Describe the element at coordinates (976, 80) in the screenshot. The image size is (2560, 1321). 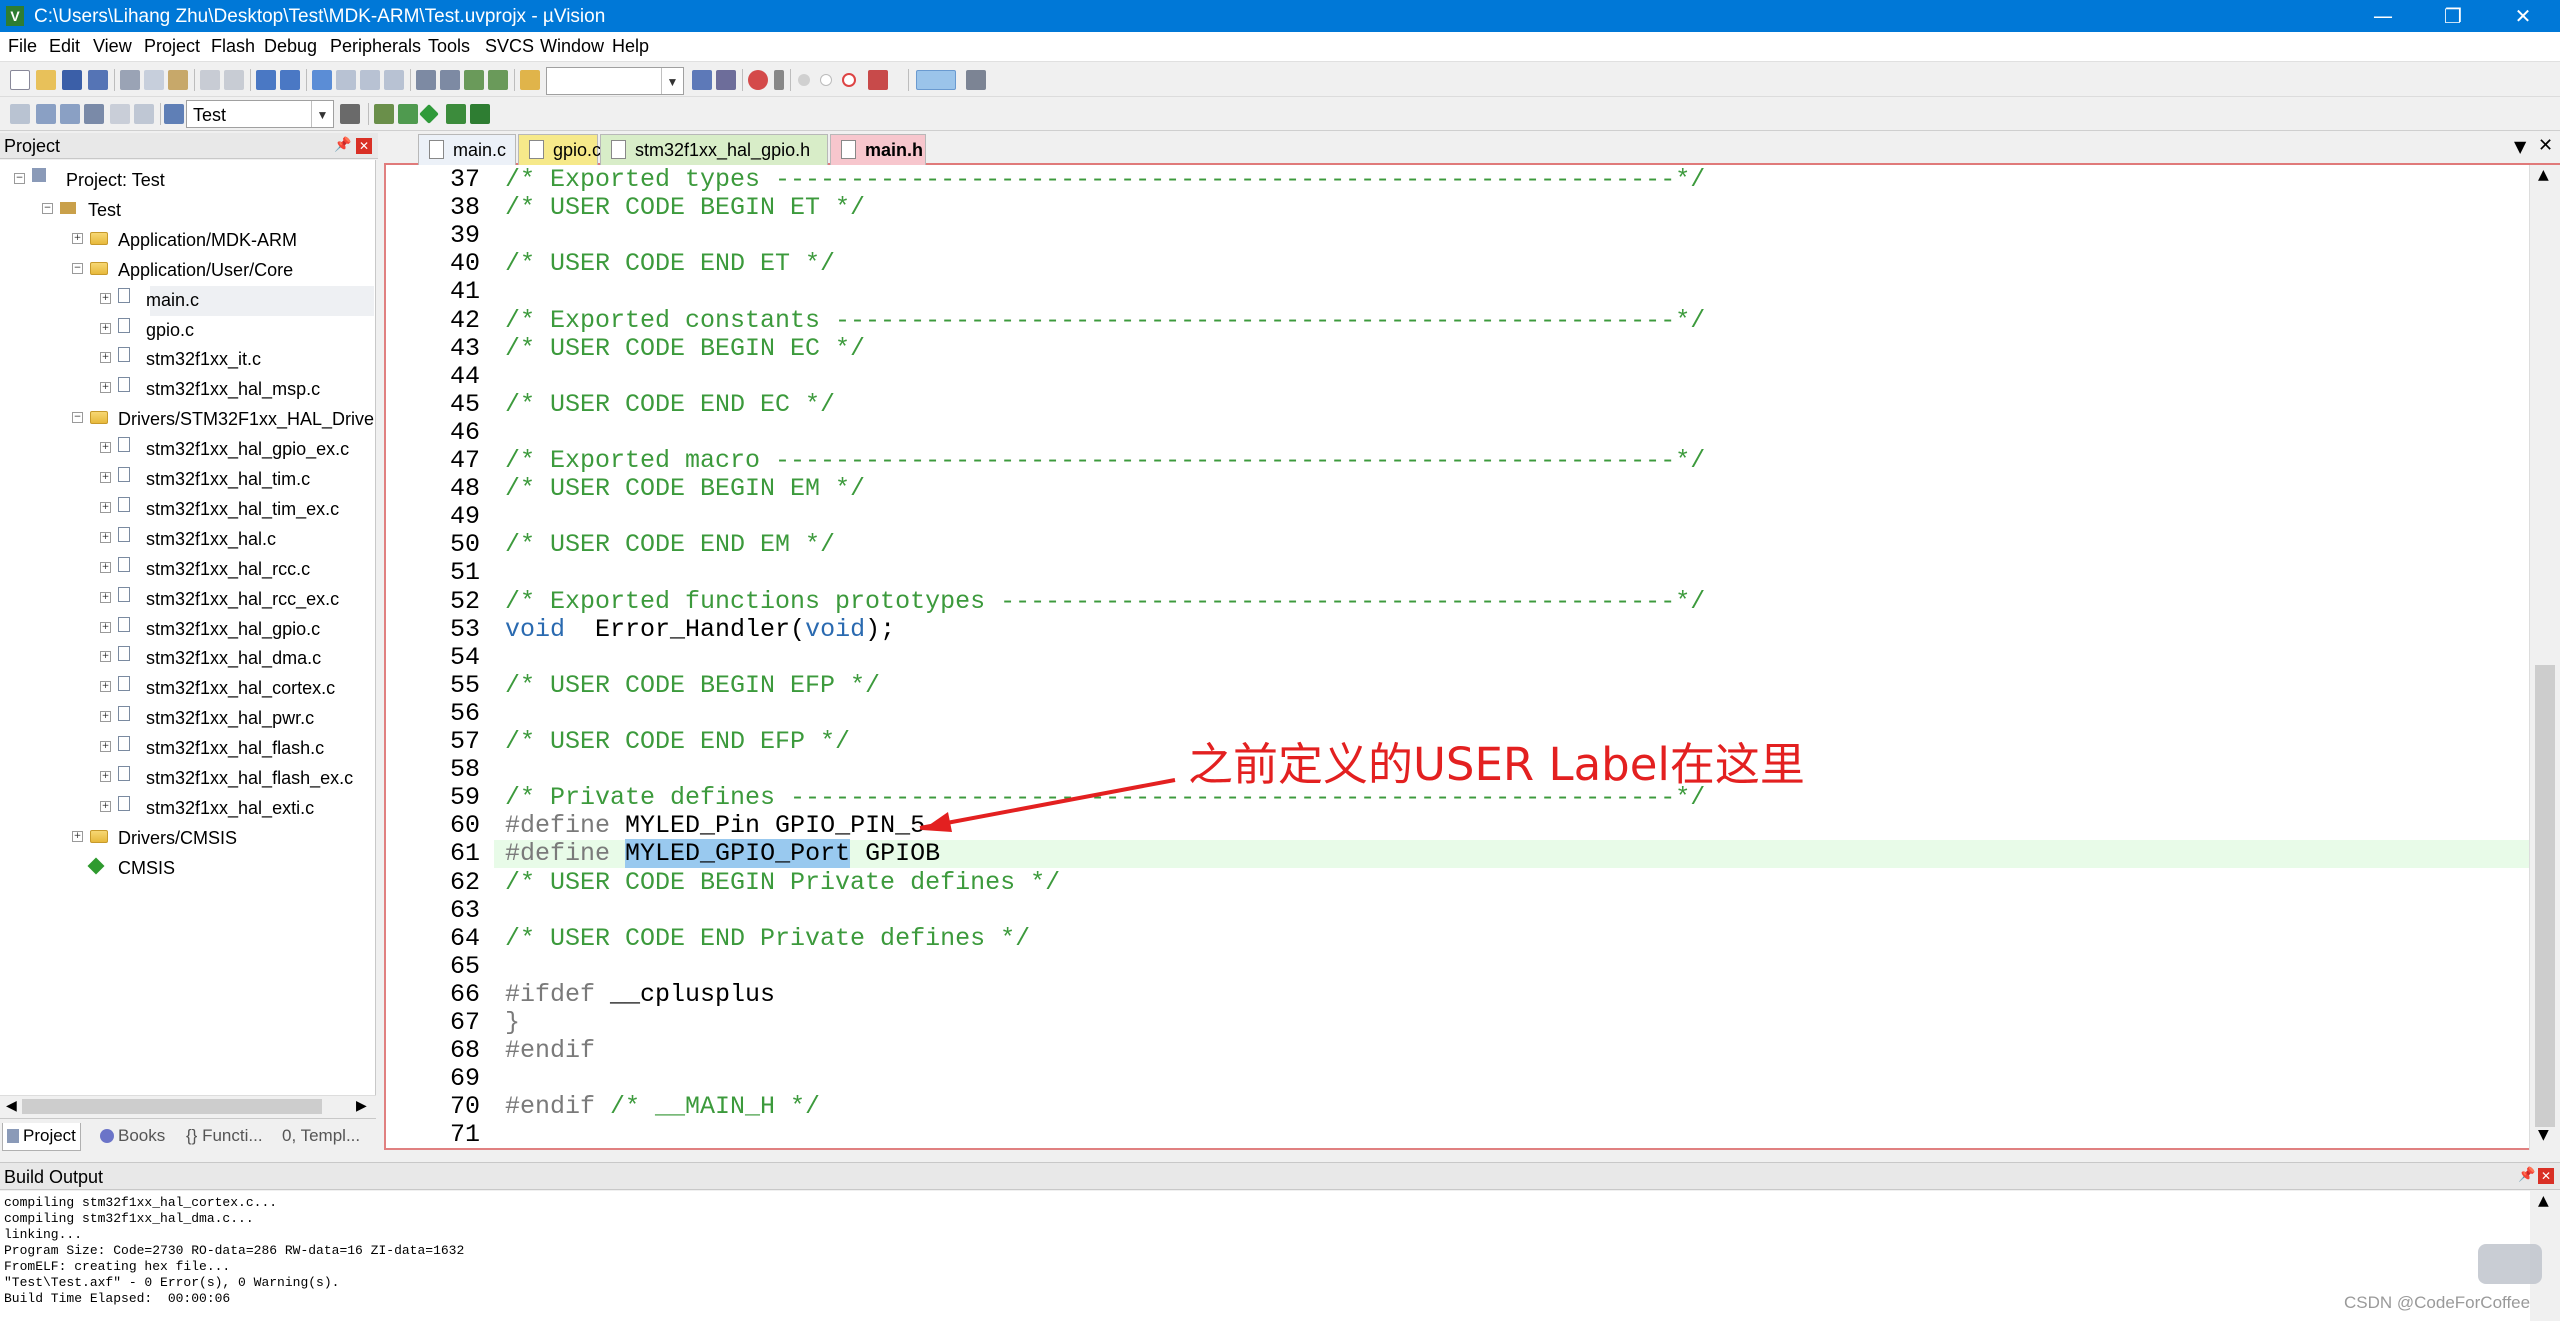
I see `configure-icon` at that location.